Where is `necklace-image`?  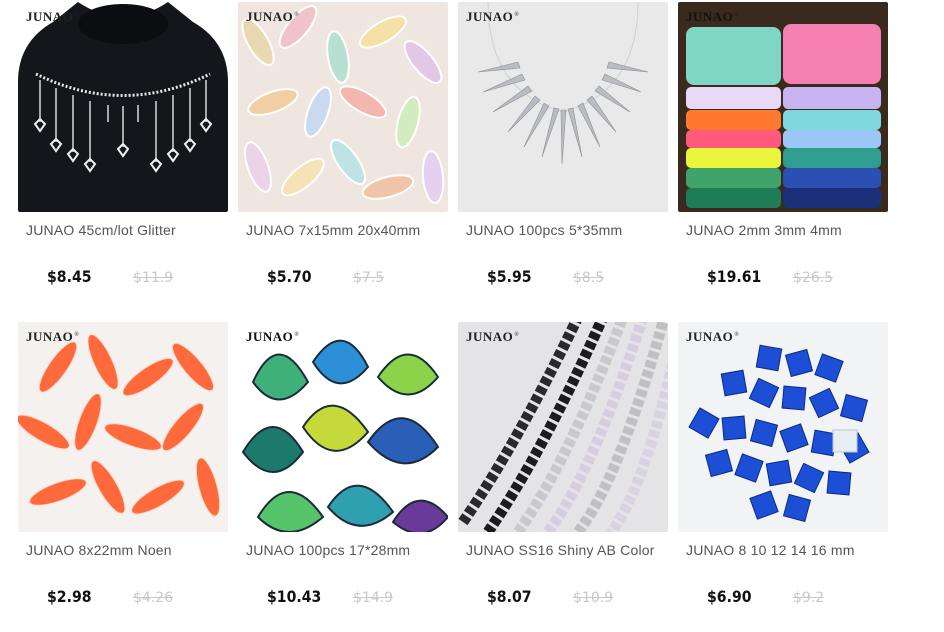
necklace-image is located at coordinates (123, 107).